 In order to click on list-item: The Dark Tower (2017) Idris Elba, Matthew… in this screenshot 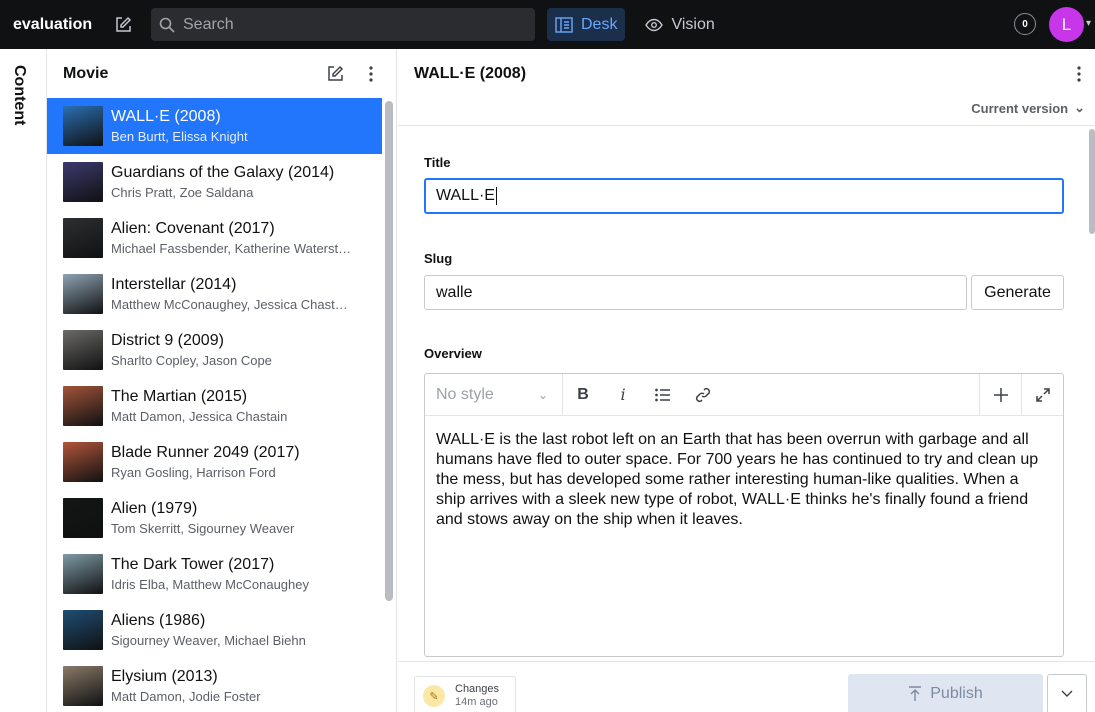, I will do `click(214, 574)`.